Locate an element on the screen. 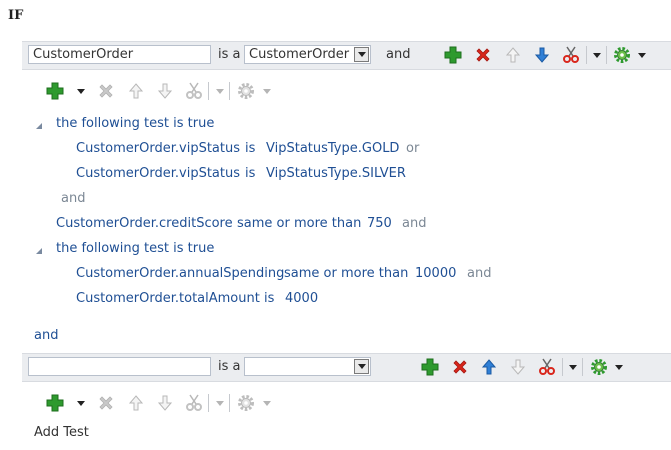  condition-1-and-label: and is located at coordinates (398, 54).